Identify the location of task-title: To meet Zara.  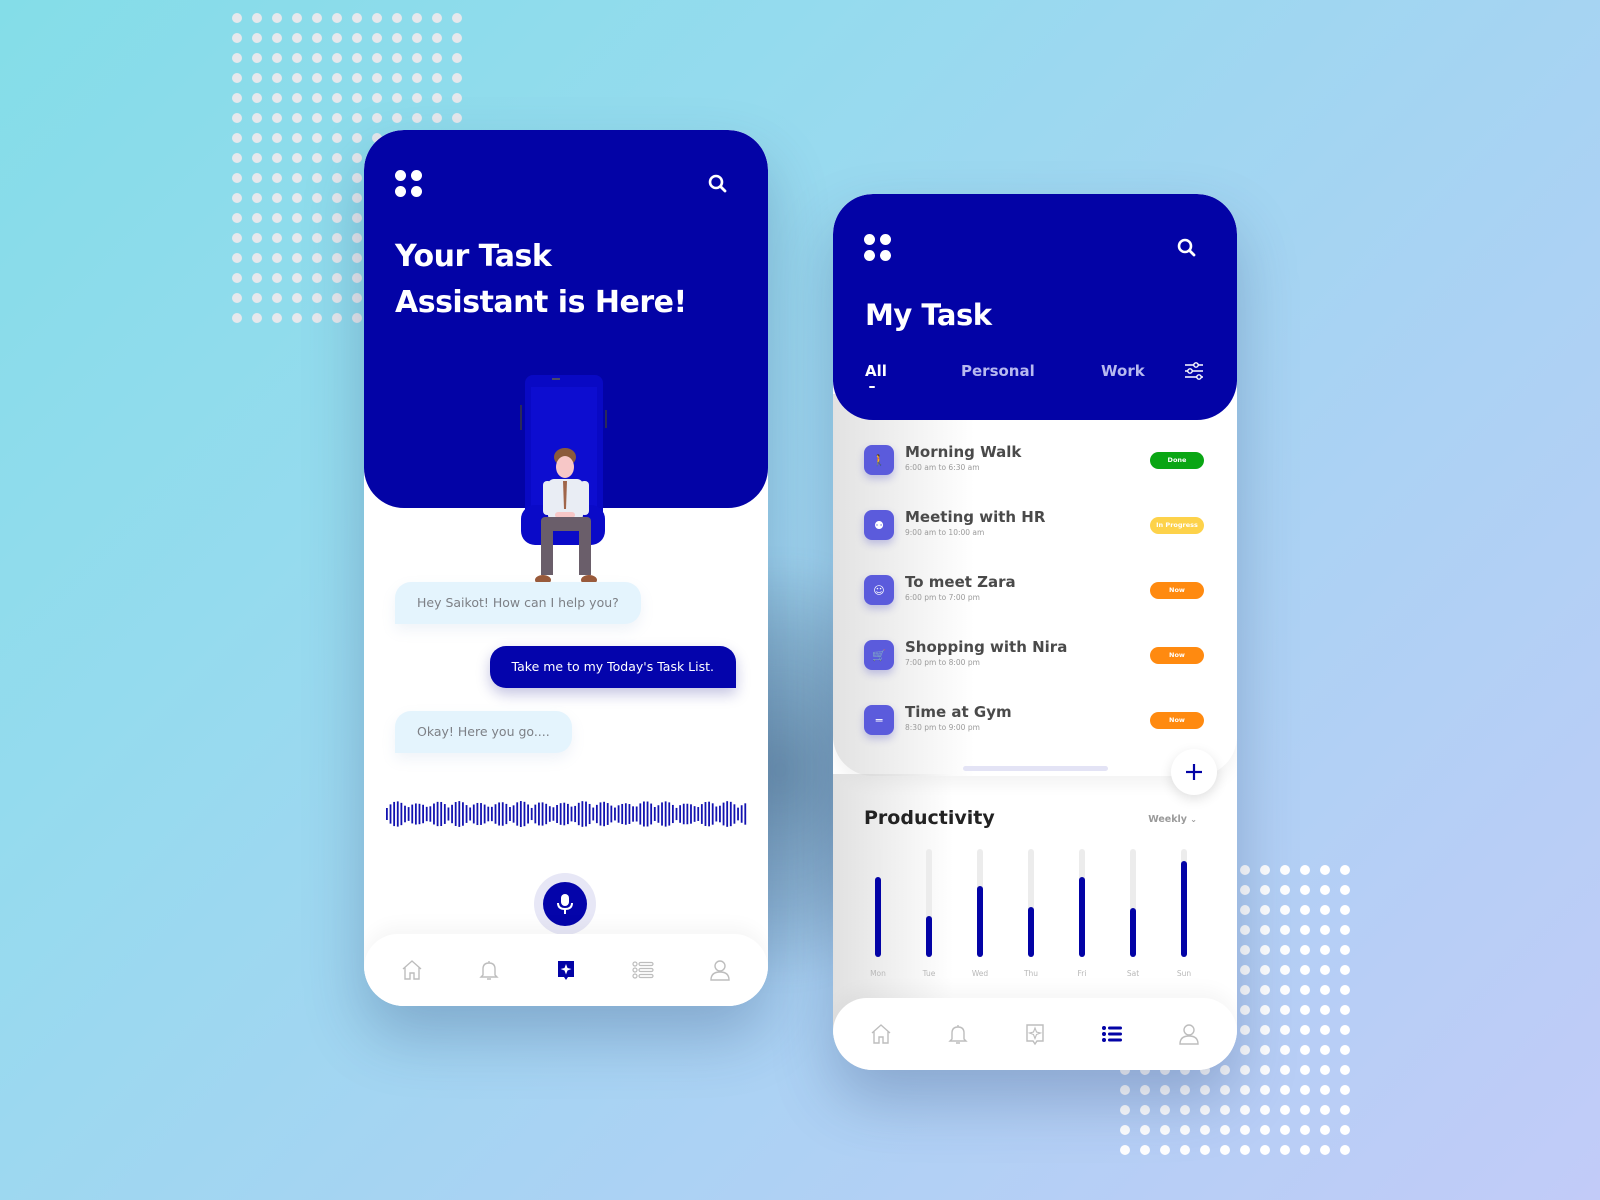
(960, 582).